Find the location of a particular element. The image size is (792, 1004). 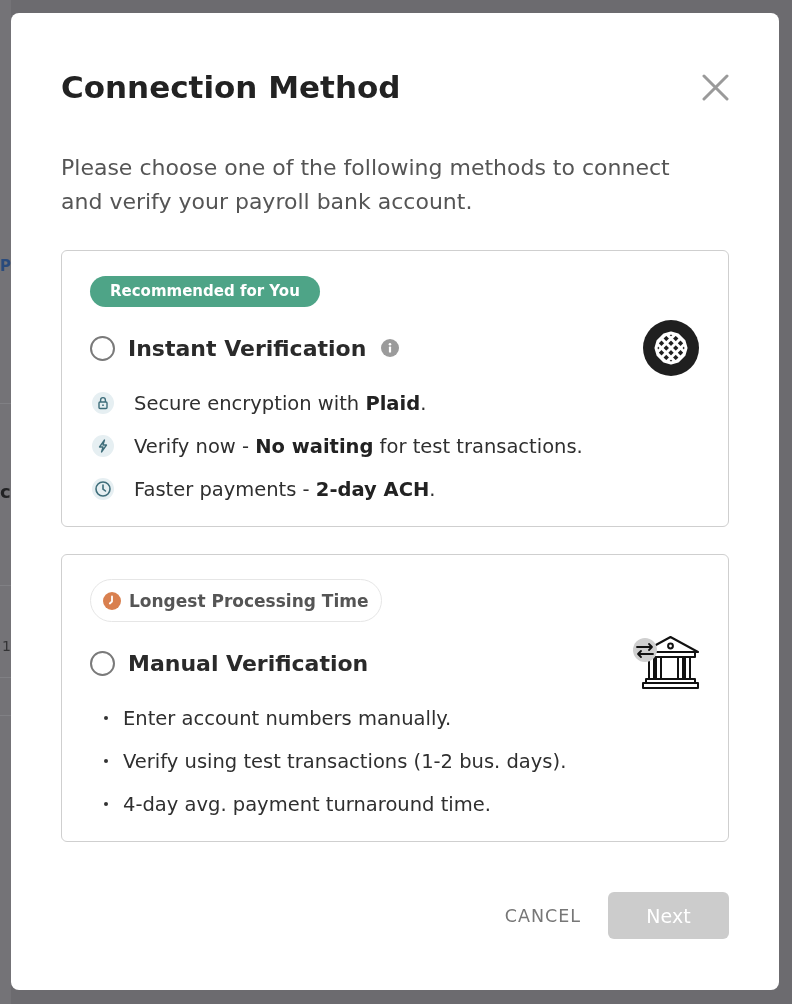

background-text: P is located at coordinates (5, 266).